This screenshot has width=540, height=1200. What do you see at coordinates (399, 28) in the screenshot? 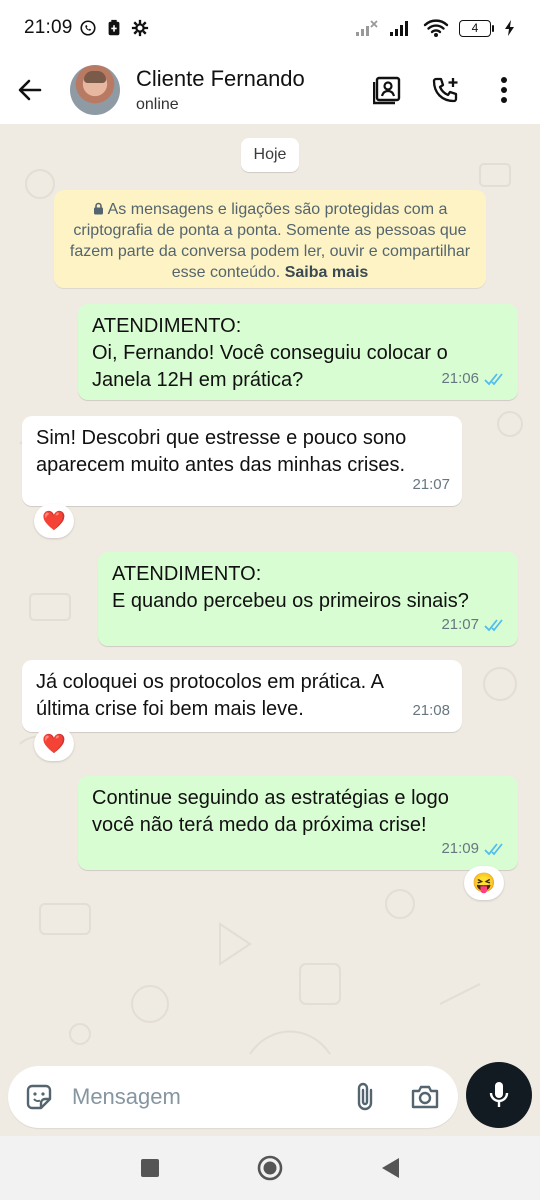
I see `signal-icon` at bounding box center [399, 28].